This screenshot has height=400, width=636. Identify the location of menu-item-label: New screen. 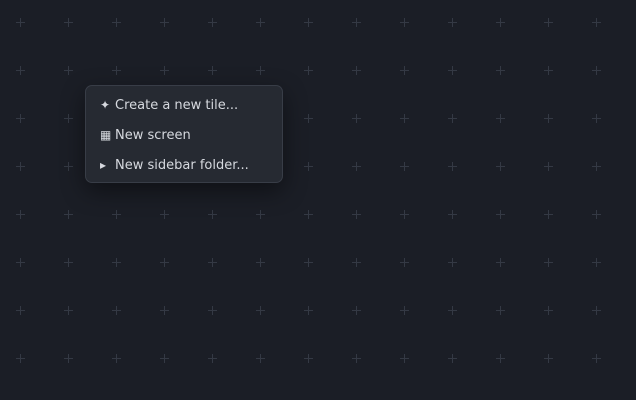
(153, 135).